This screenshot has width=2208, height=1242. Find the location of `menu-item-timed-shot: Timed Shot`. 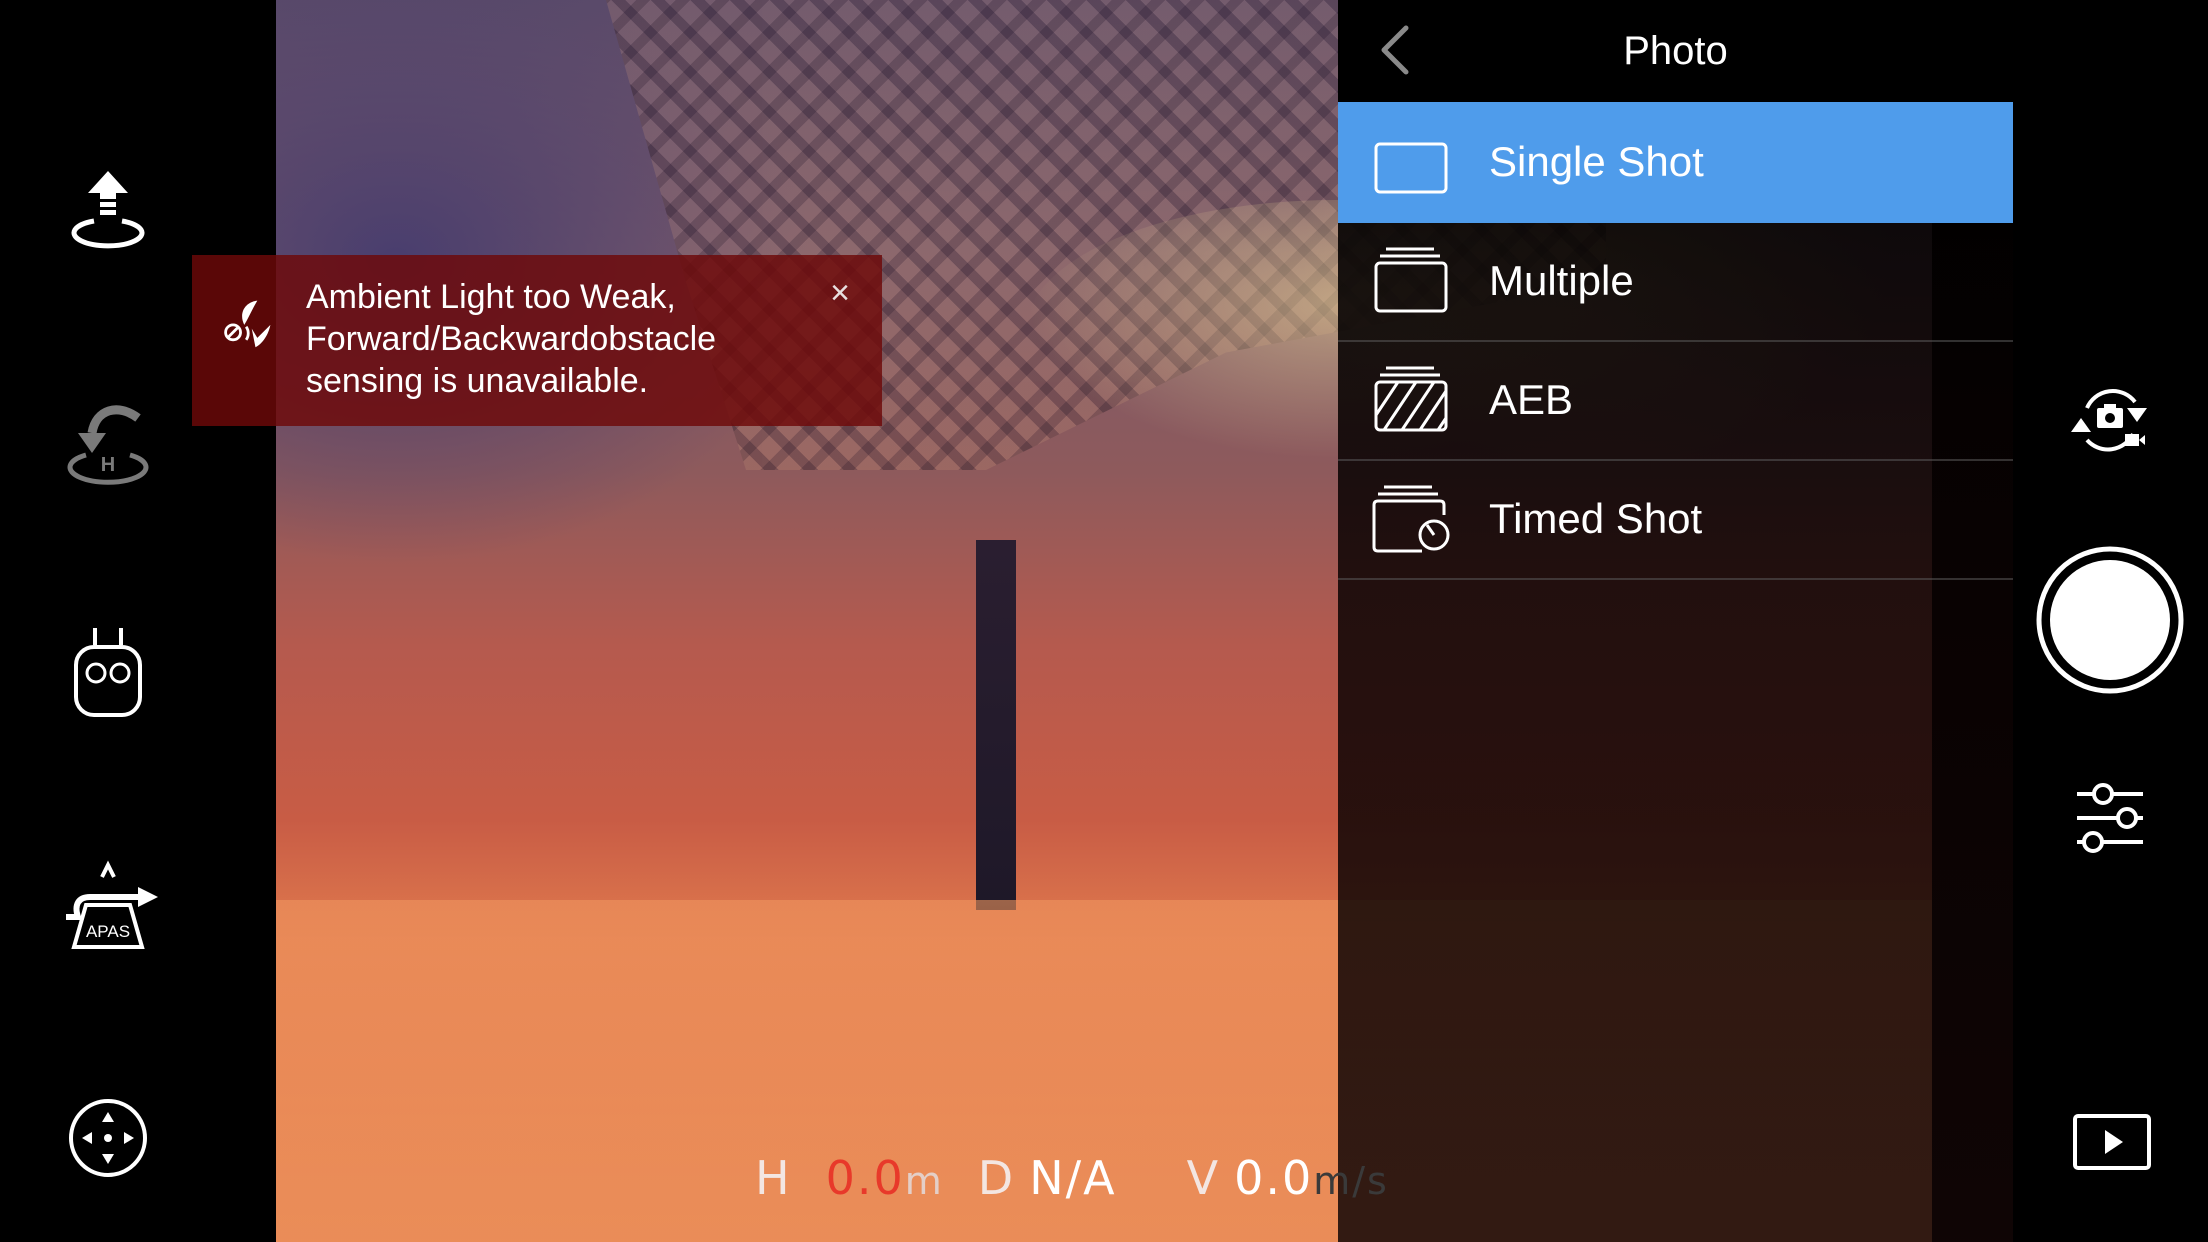

menu-item-timed-shot: Timed Shot is located at coordinates (1675, 519).